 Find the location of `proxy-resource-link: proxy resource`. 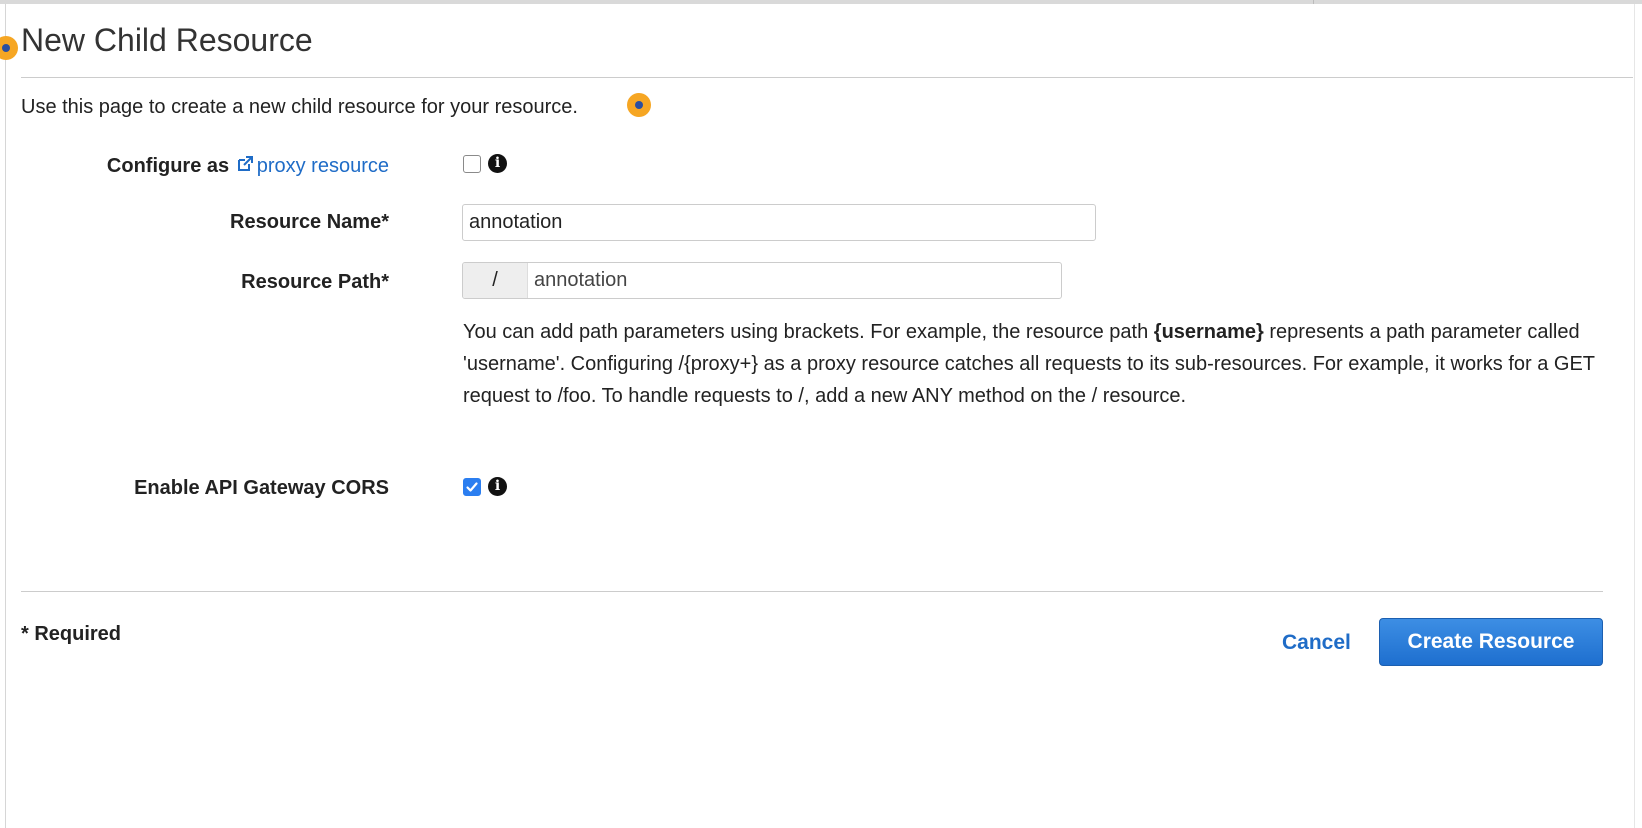

proxy-resource-link: proxy resource is located at coordinates (312, 166).